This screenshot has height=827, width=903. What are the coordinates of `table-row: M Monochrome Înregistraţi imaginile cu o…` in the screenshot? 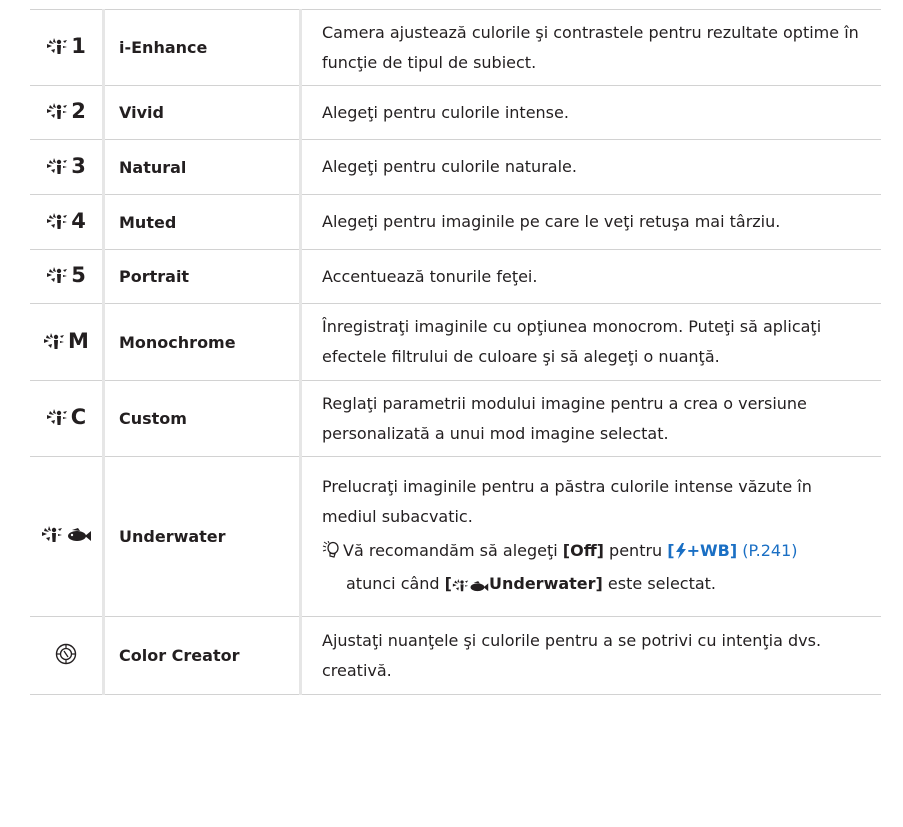 It's located at (455, 342).